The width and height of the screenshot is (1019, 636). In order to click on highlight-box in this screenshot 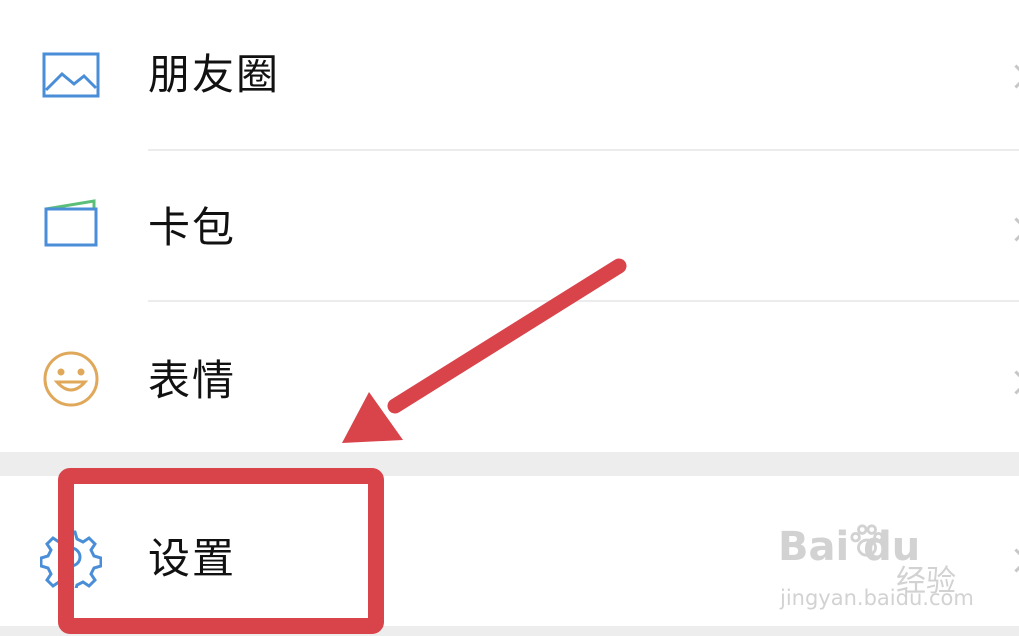, I will do `click(221, 551)`.